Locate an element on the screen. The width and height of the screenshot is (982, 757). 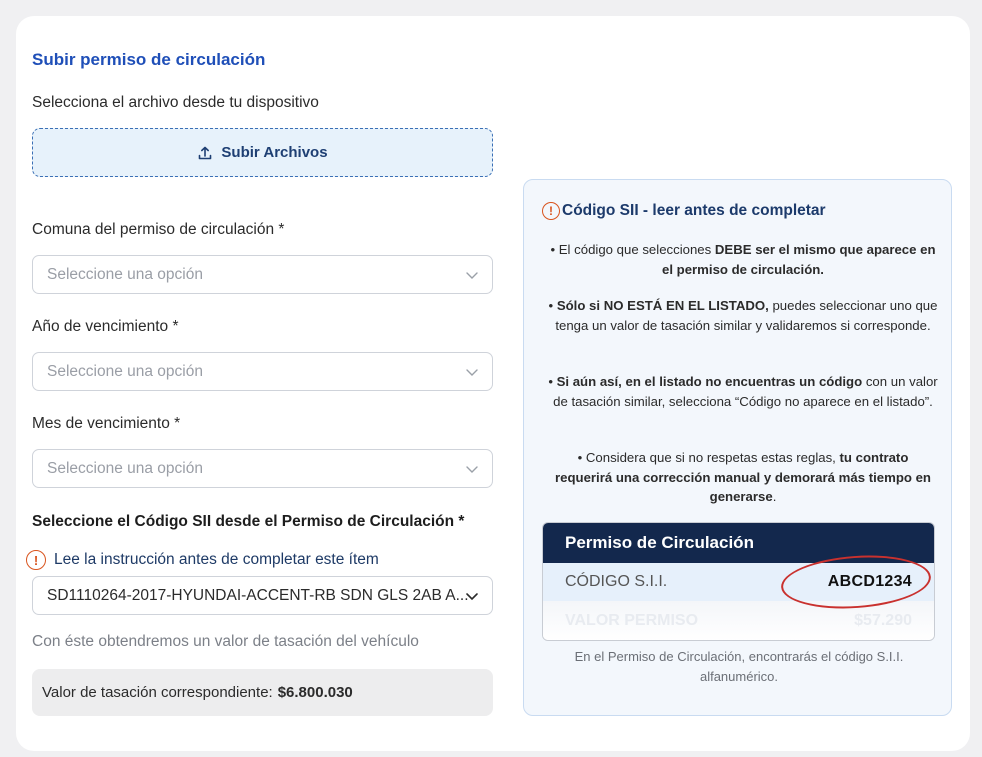
permit-value-row: VALOR PERMISO $57.290 is located at coordinates (738, 620).